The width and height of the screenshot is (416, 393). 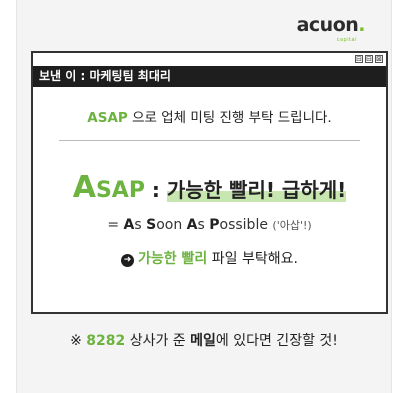 What do you see at coordinates (209, 187) in the screenshot?
I see `asap-headline: ASAP : 가능한 빨리! 급하게!` at bounding box center [209, 187].